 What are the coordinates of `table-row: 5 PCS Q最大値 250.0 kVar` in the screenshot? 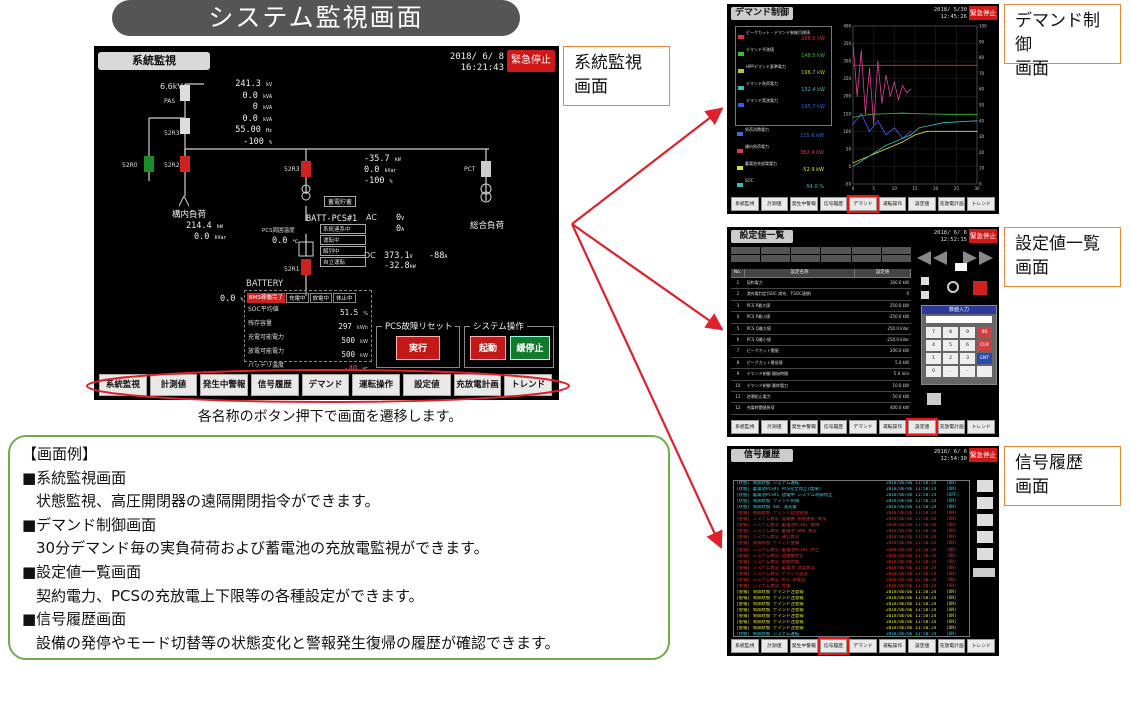 It's located at (821, 330).